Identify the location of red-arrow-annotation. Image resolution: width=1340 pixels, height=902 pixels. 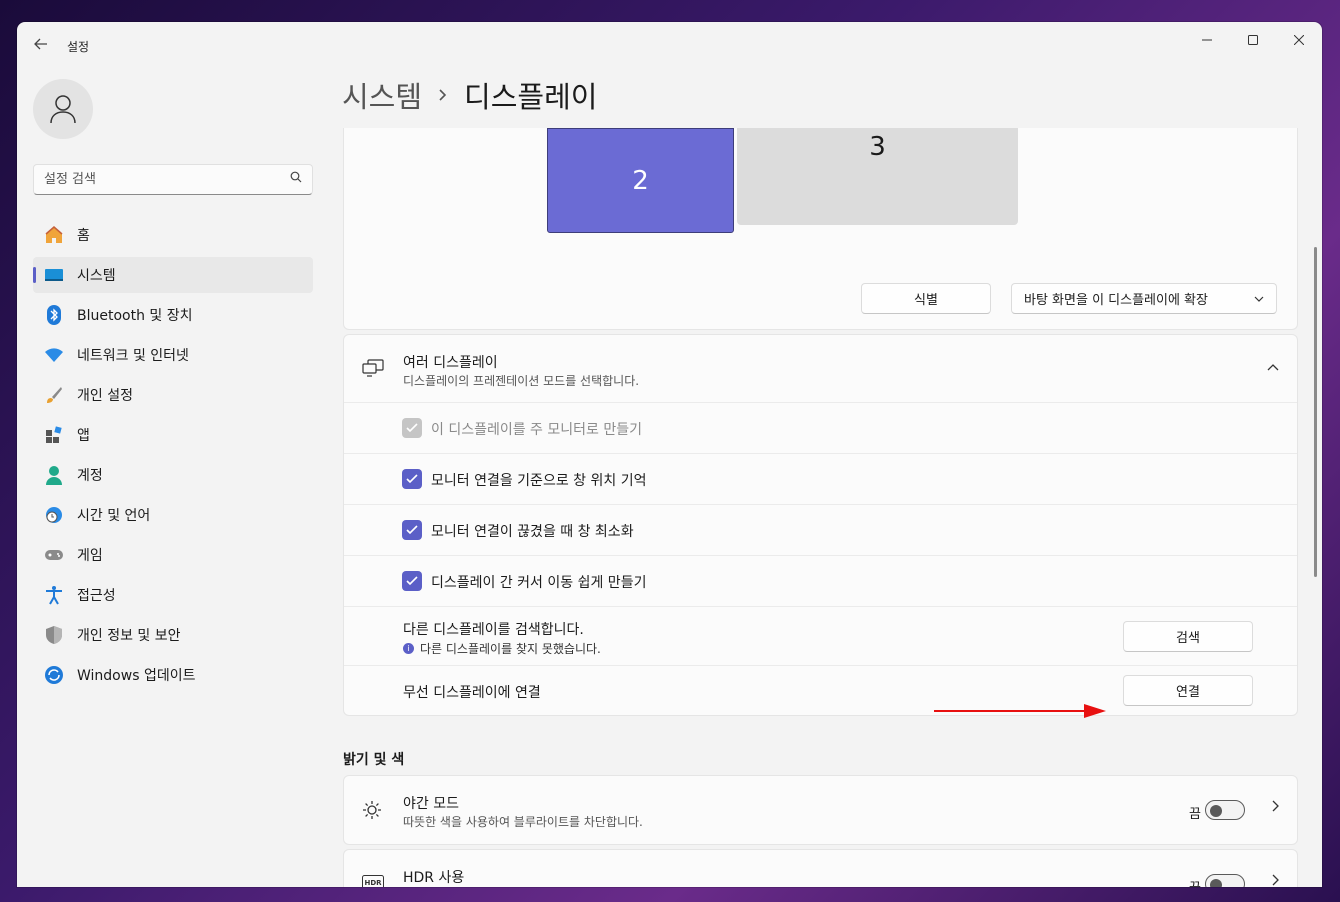
(1020, 711).